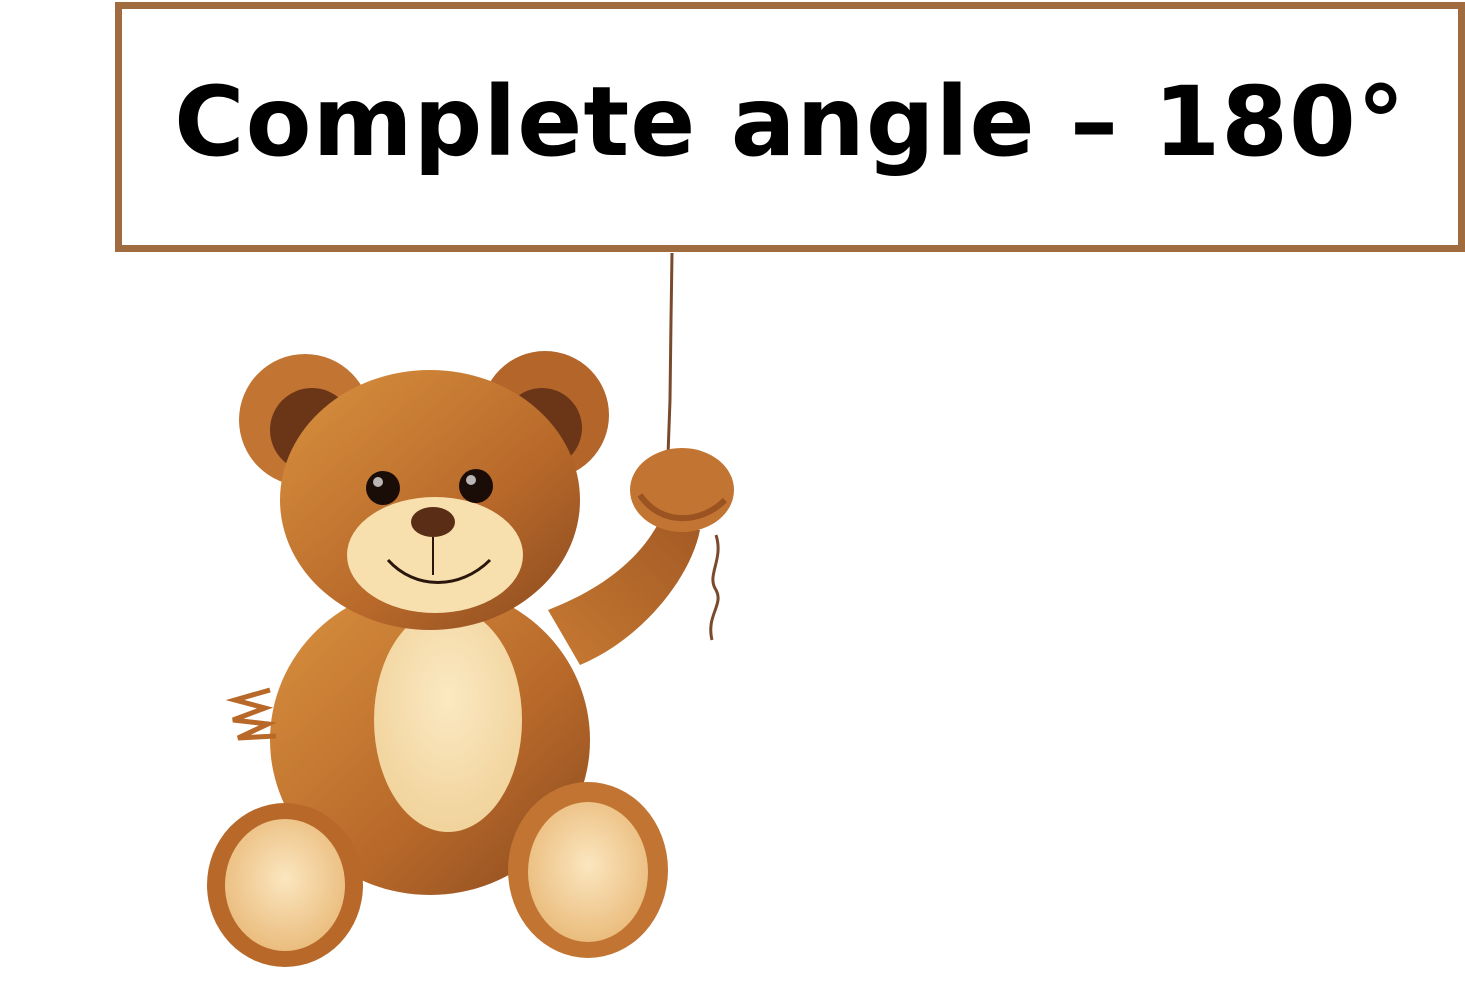  Describe the element at coordinates (714, 587) in the screenshot. I see `string-end` at that location.